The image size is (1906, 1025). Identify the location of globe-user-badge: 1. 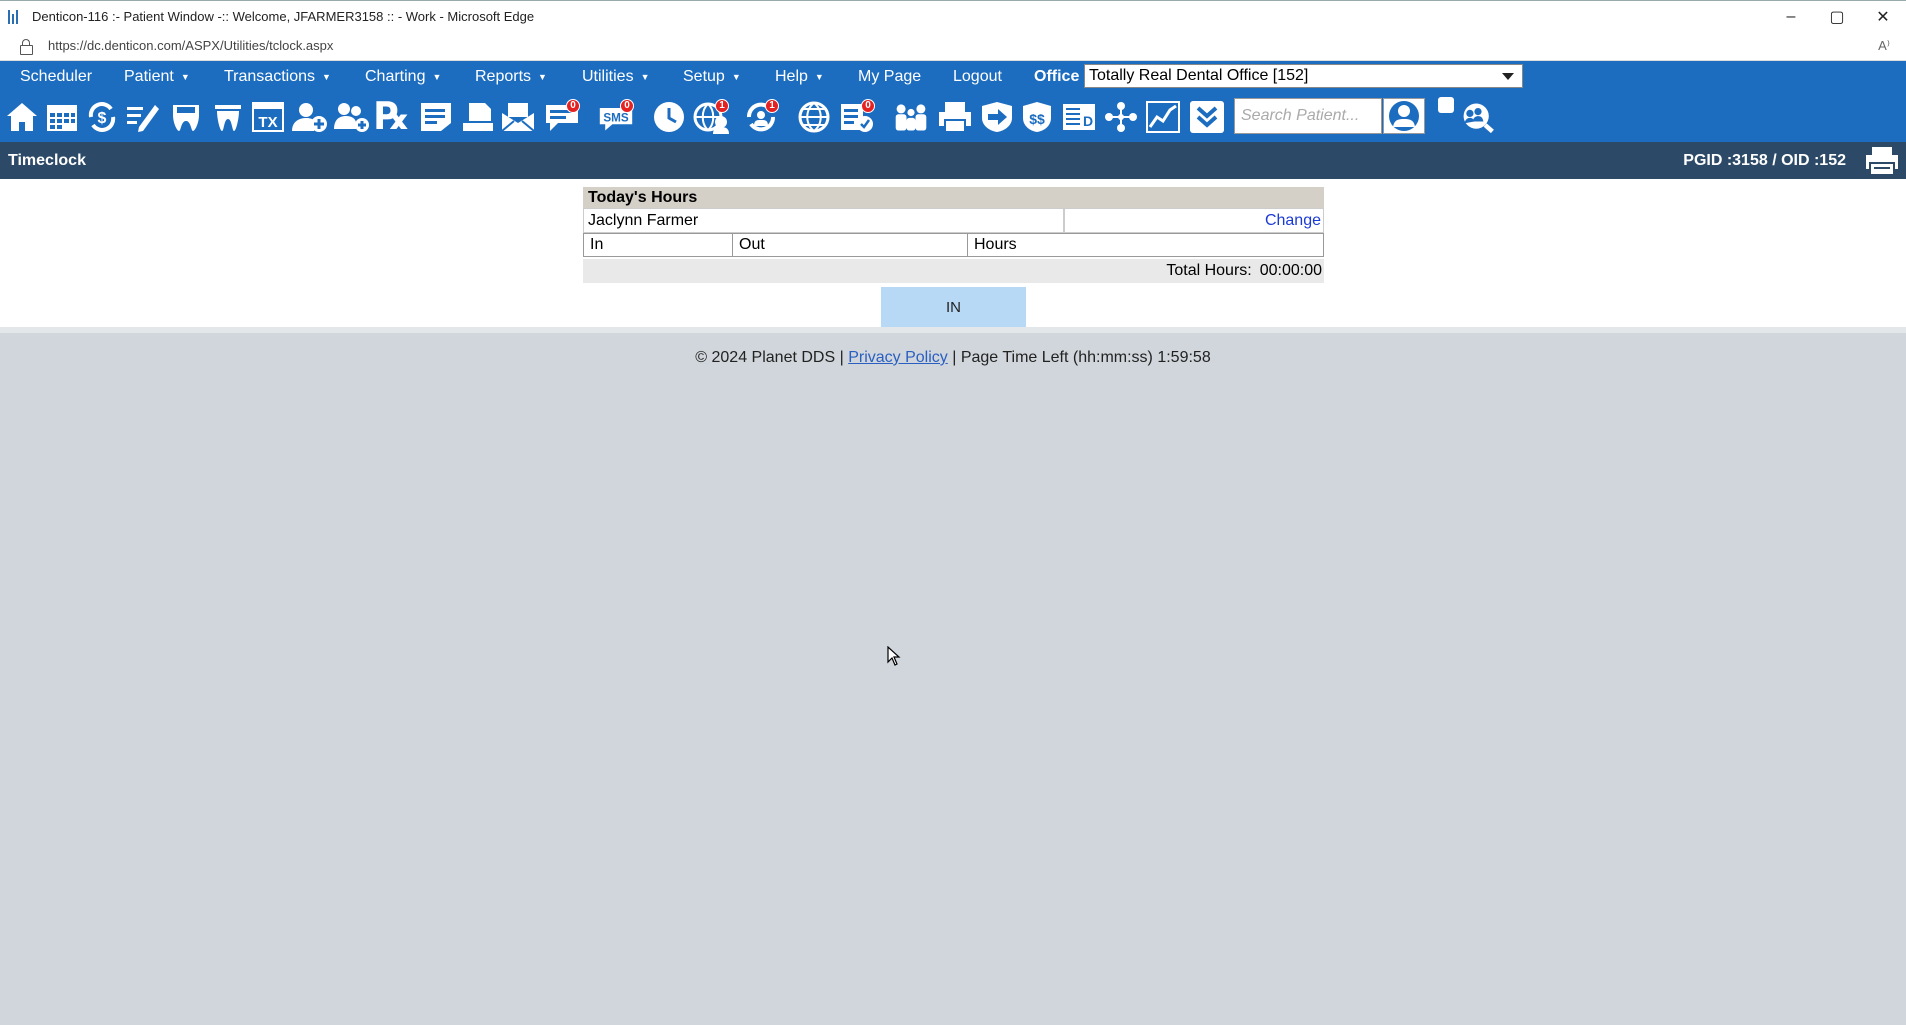
(722, 106).